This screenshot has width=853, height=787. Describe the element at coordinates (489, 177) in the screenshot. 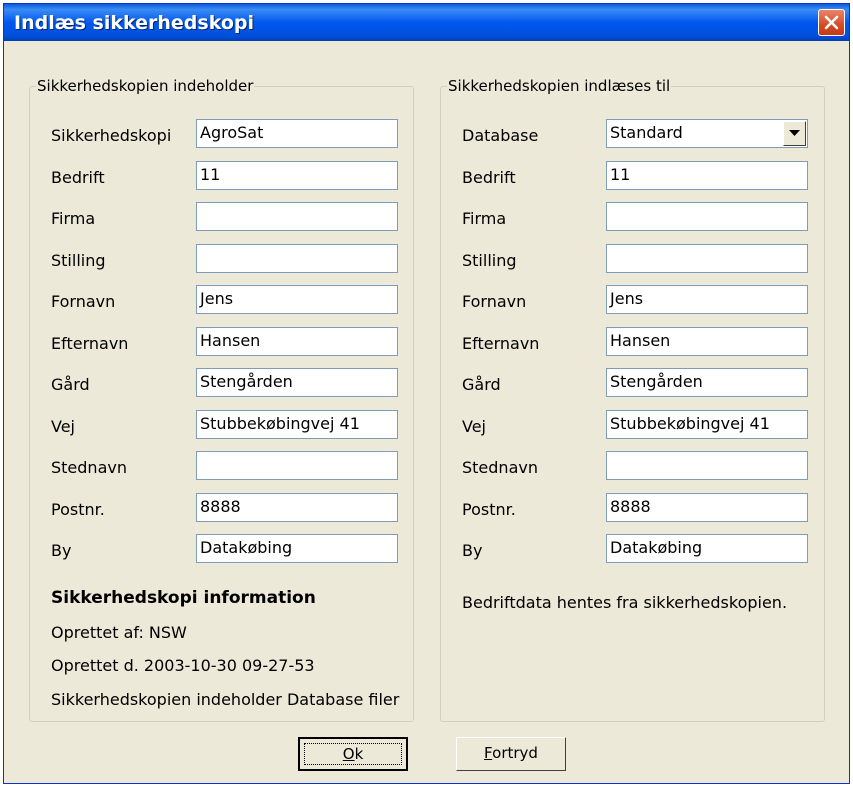

I see `label-bedrift-target: Bedrift` at that location.